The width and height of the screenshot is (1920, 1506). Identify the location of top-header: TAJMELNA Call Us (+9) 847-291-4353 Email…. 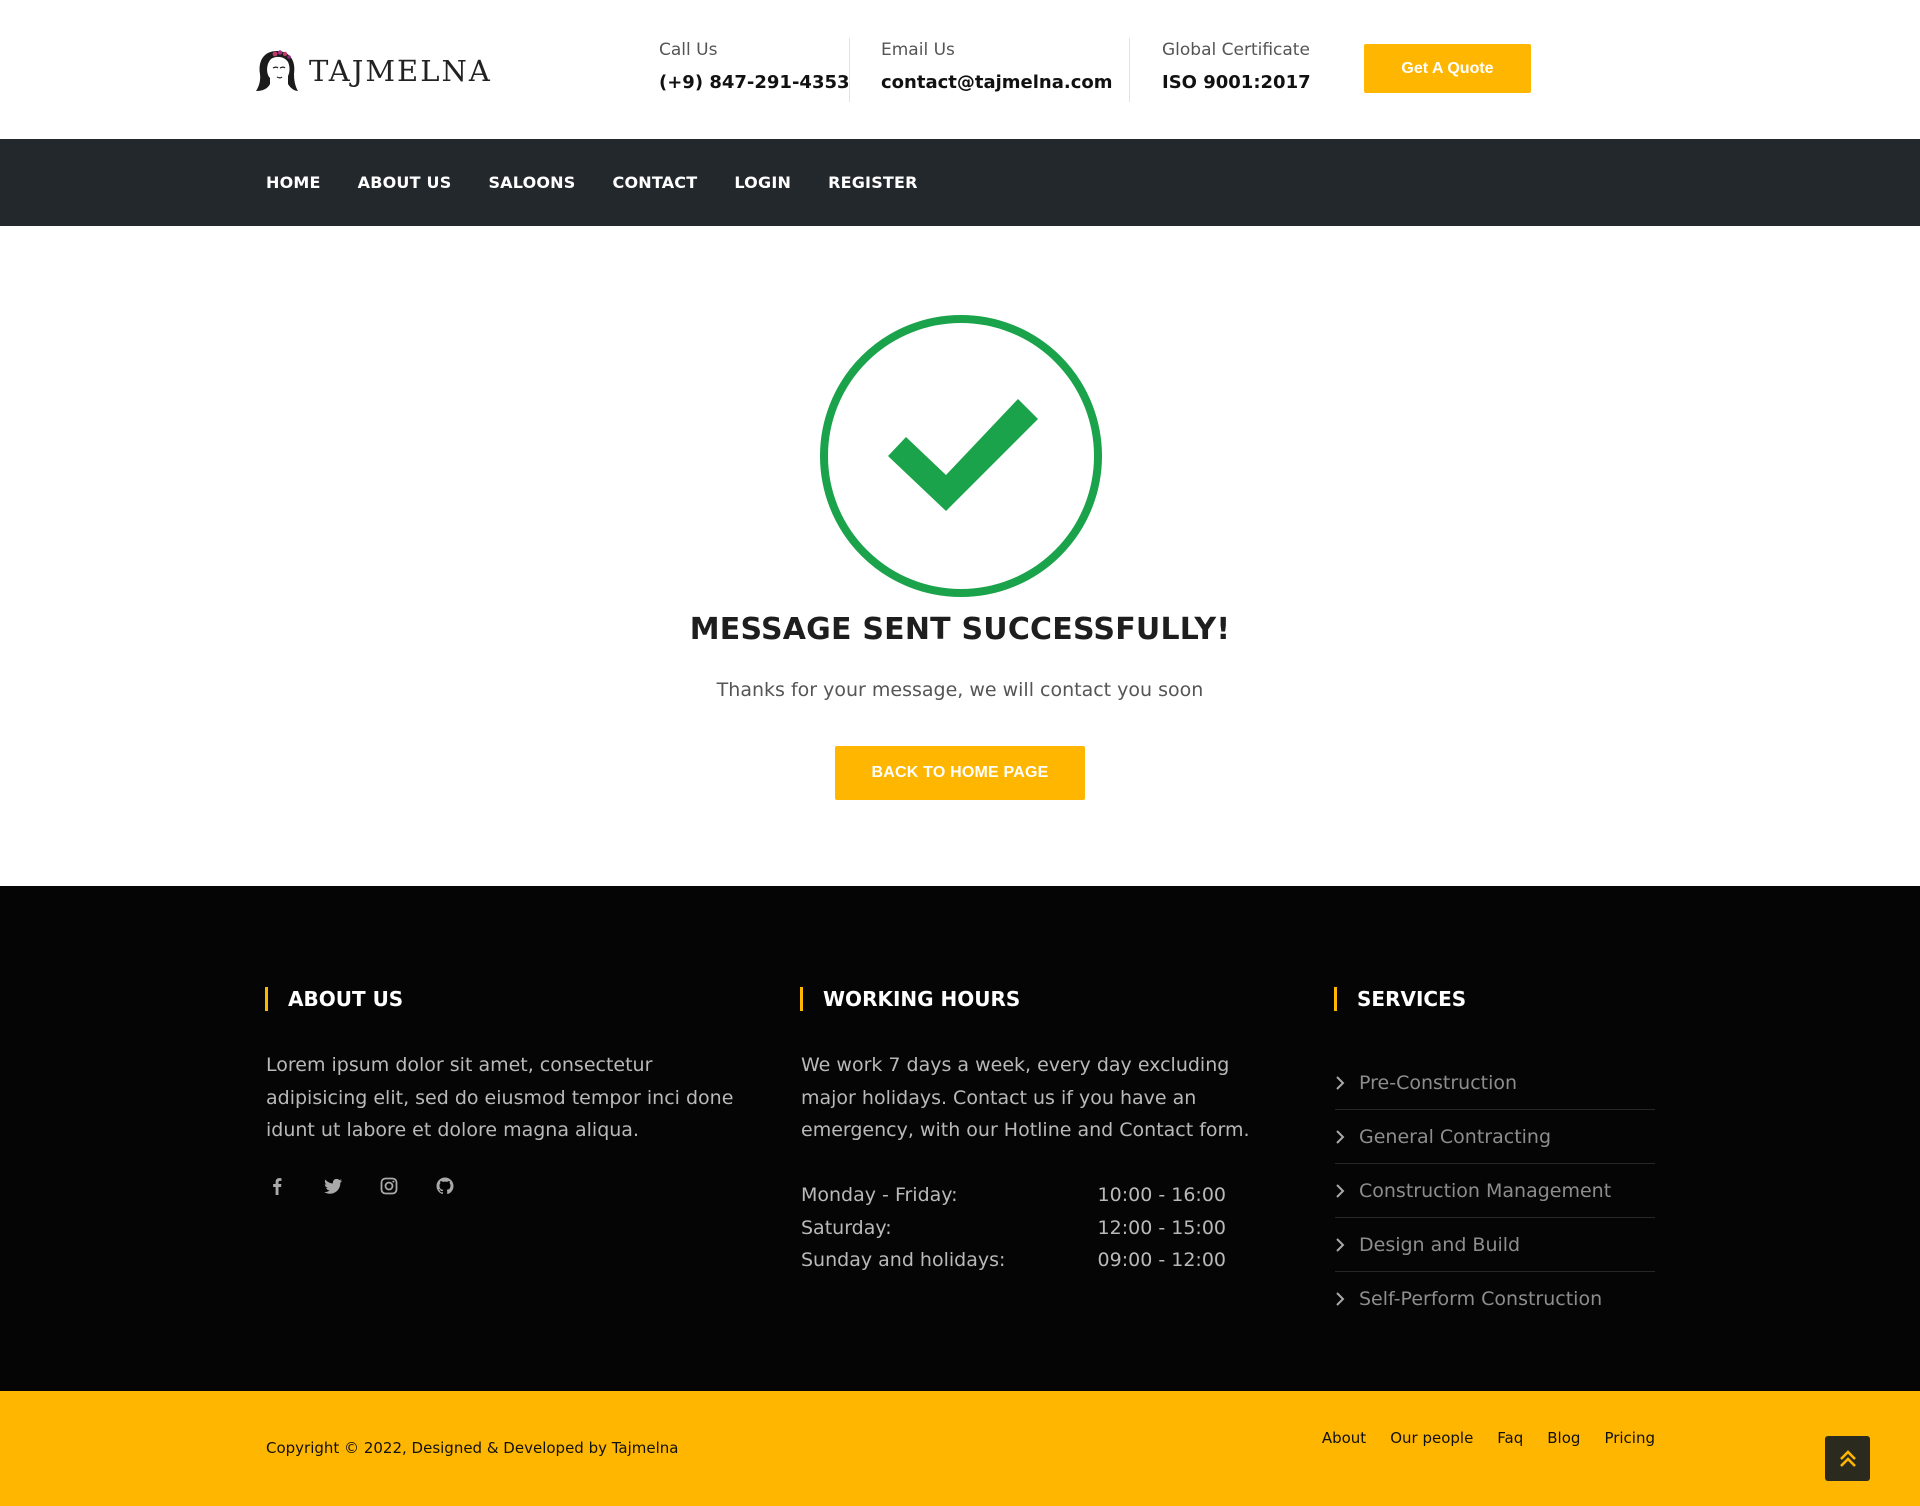
(960, 69).